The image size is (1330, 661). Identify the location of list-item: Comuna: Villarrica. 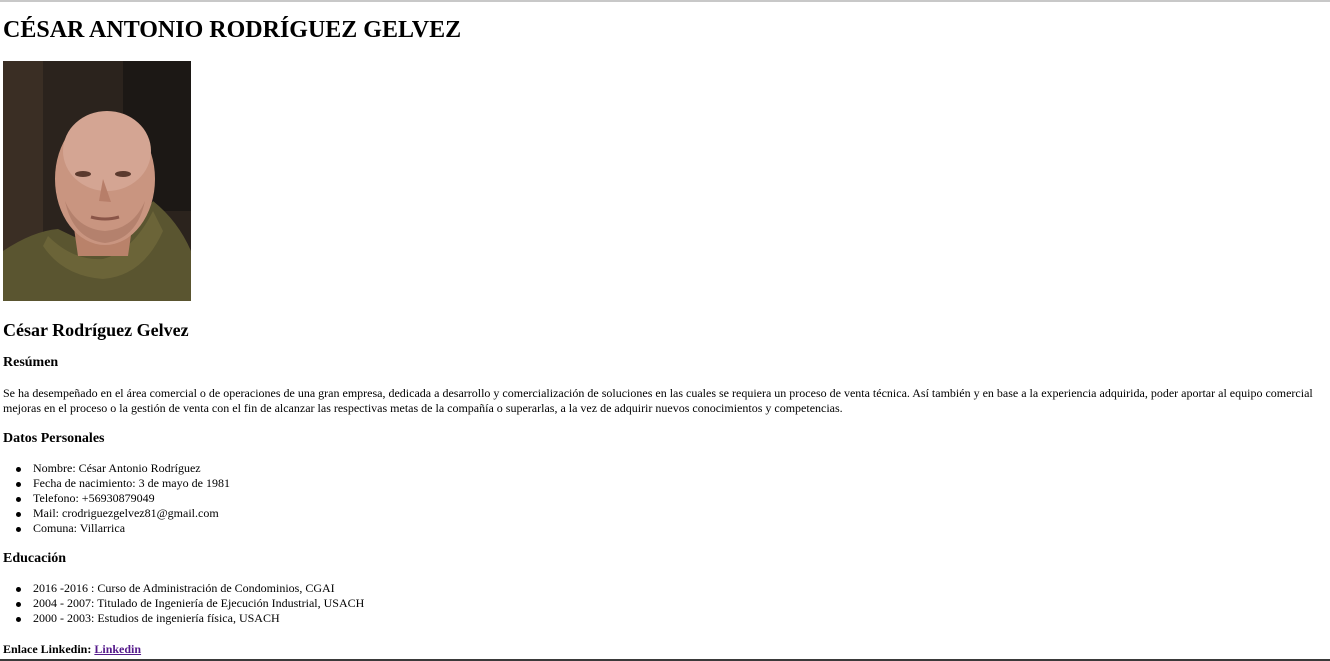
(123, 528).